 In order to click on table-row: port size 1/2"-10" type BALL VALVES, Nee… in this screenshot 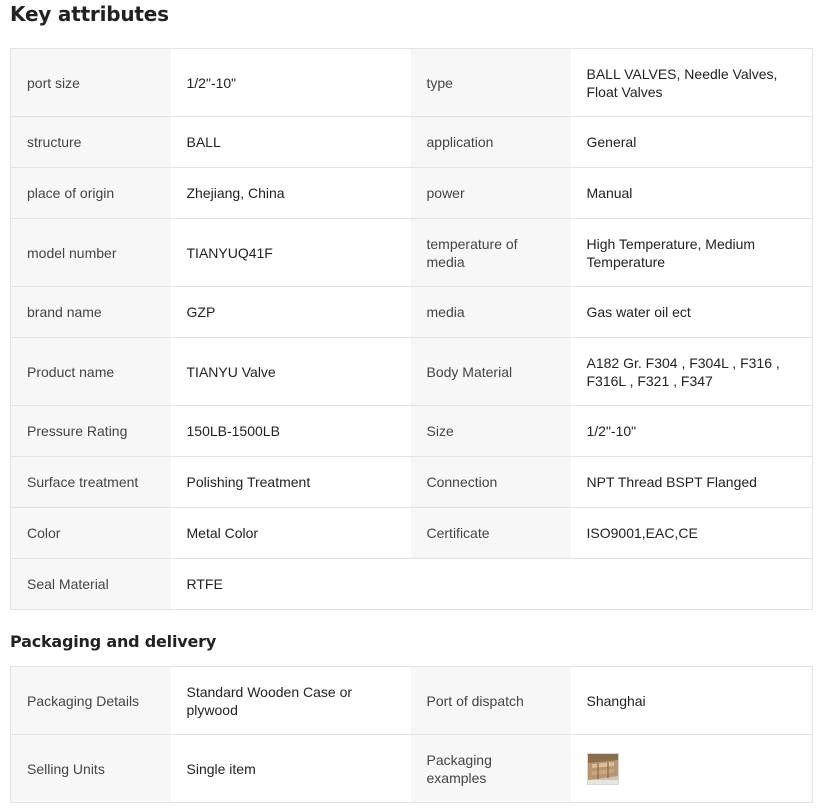, I will do `click(411, 82)`.